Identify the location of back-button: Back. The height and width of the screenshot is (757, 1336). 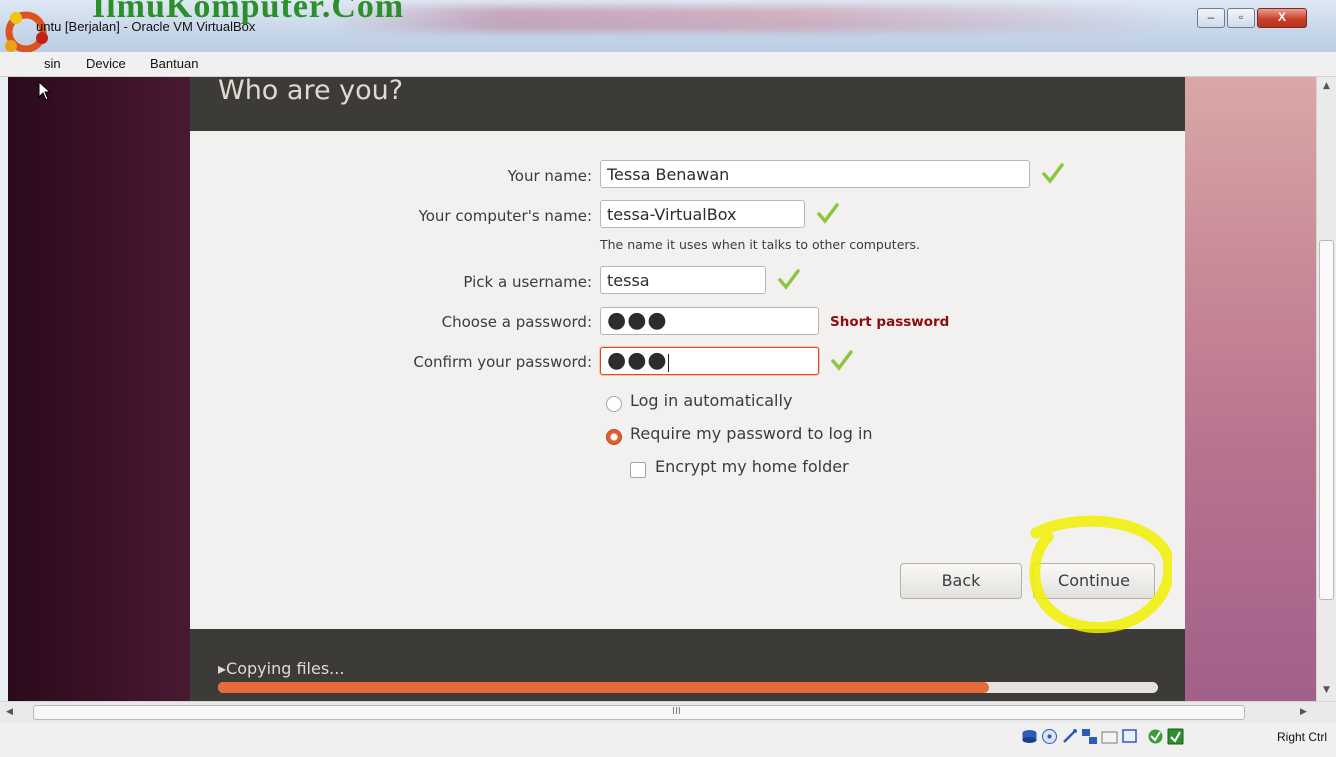
(961, 581).